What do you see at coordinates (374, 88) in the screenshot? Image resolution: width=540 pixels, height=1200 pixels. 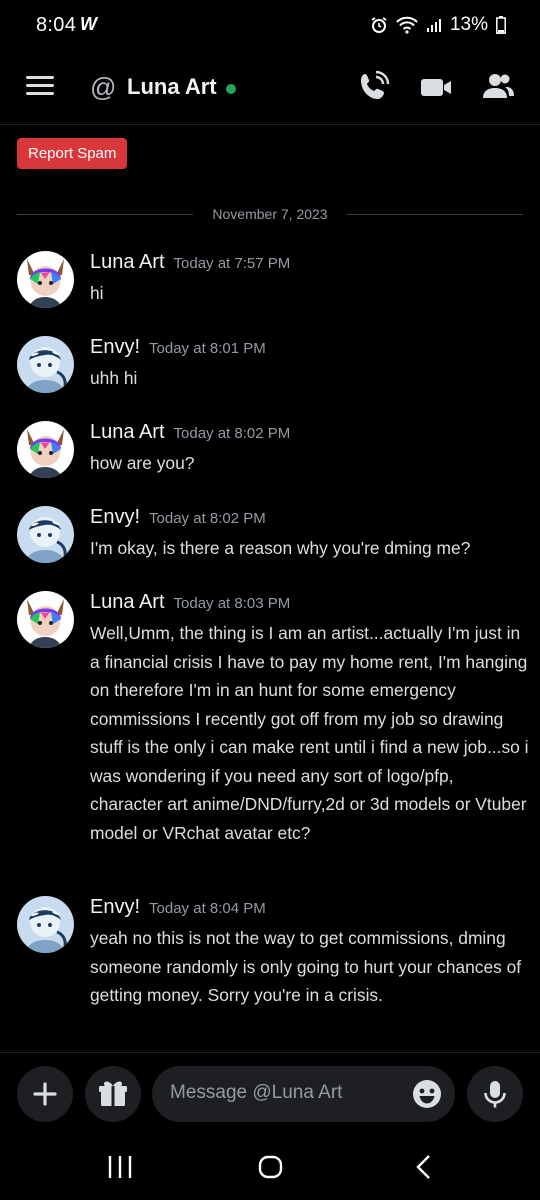 I see `voice-call-icon` at bounding box center [374, 88].